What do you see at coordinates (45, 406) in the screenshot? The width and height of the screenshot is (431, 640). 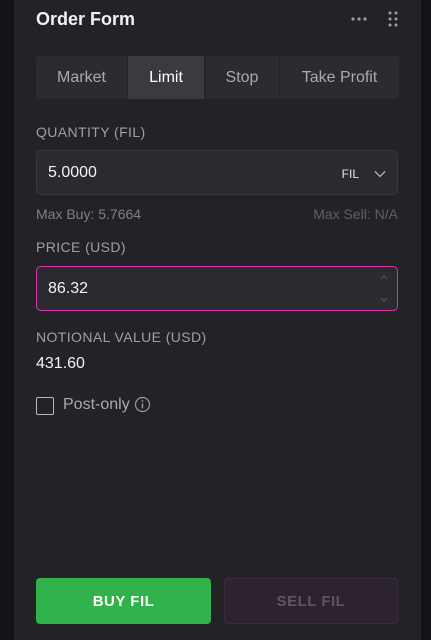 I see `post-only-checkbox` at bounding box center [45, 406].